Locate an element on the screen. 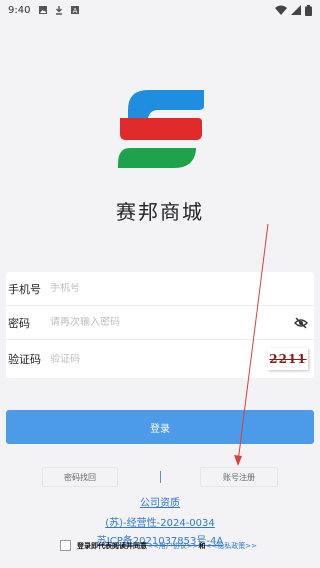 The image size is (320, 568). code-input is located at coordinates (159, 359).